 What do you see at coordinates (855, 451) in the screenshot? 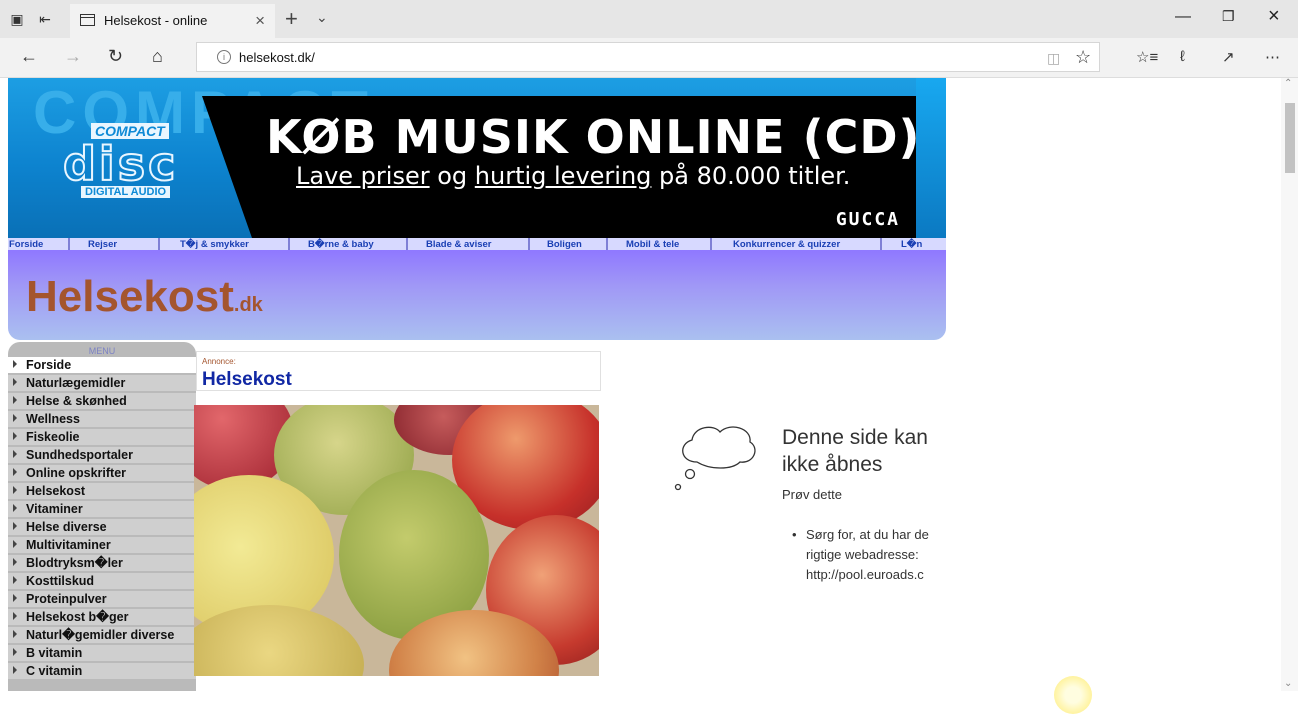
I see `error-title: Denne side kan ikke åbnes` at bounding box center [855, 451].